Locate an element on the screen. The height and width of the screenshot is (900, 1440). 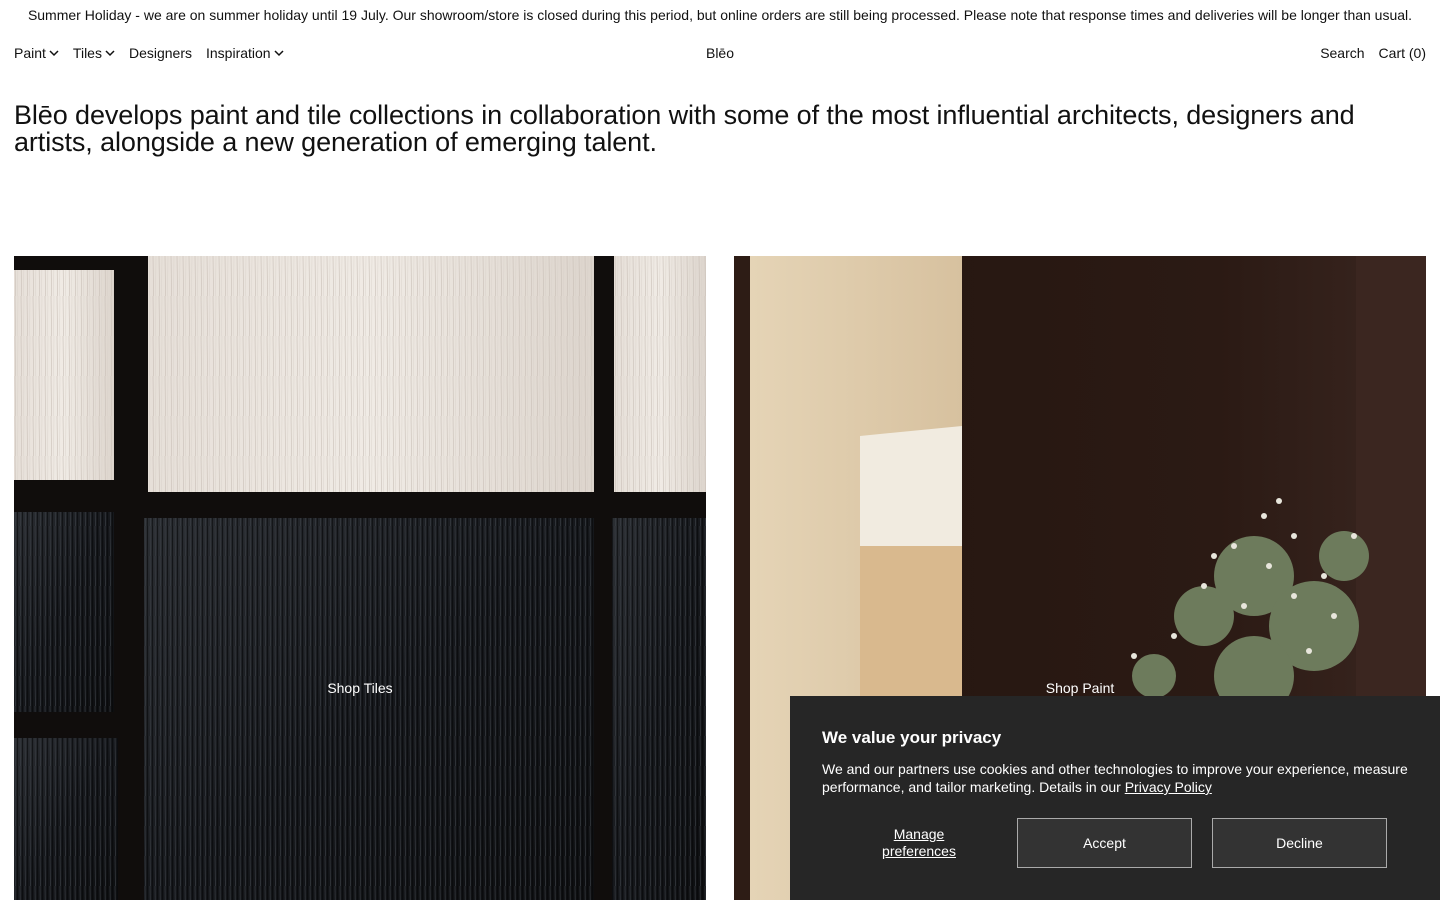
search-link: Search is located at coordinates (1342, 53).